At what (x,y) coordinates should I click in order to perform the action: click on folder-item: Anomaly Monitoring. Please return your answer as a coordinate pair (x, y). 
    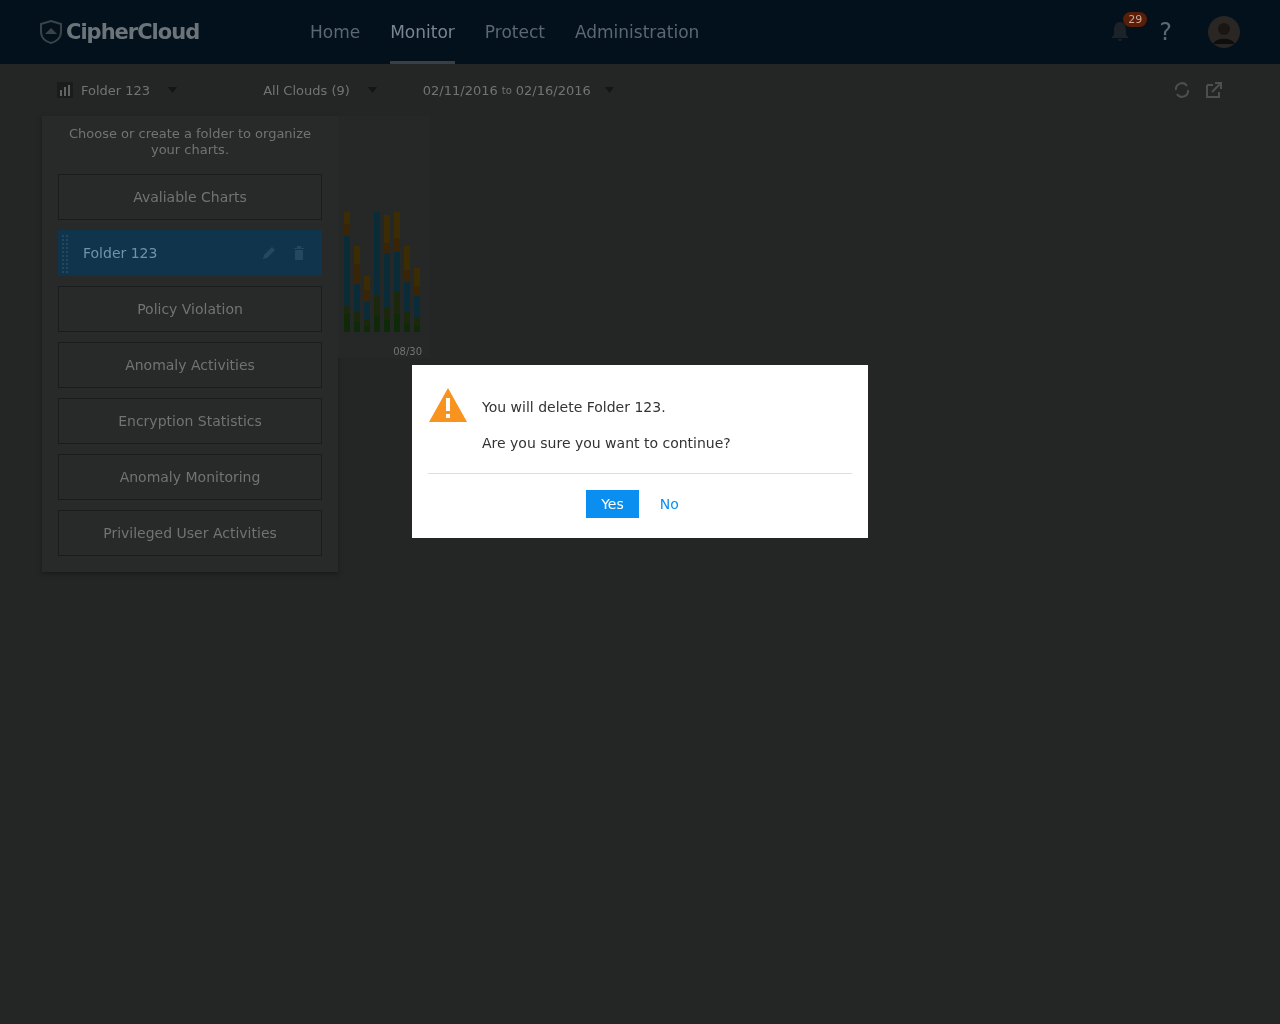
    Looking at the image, I should click on (190, 477).